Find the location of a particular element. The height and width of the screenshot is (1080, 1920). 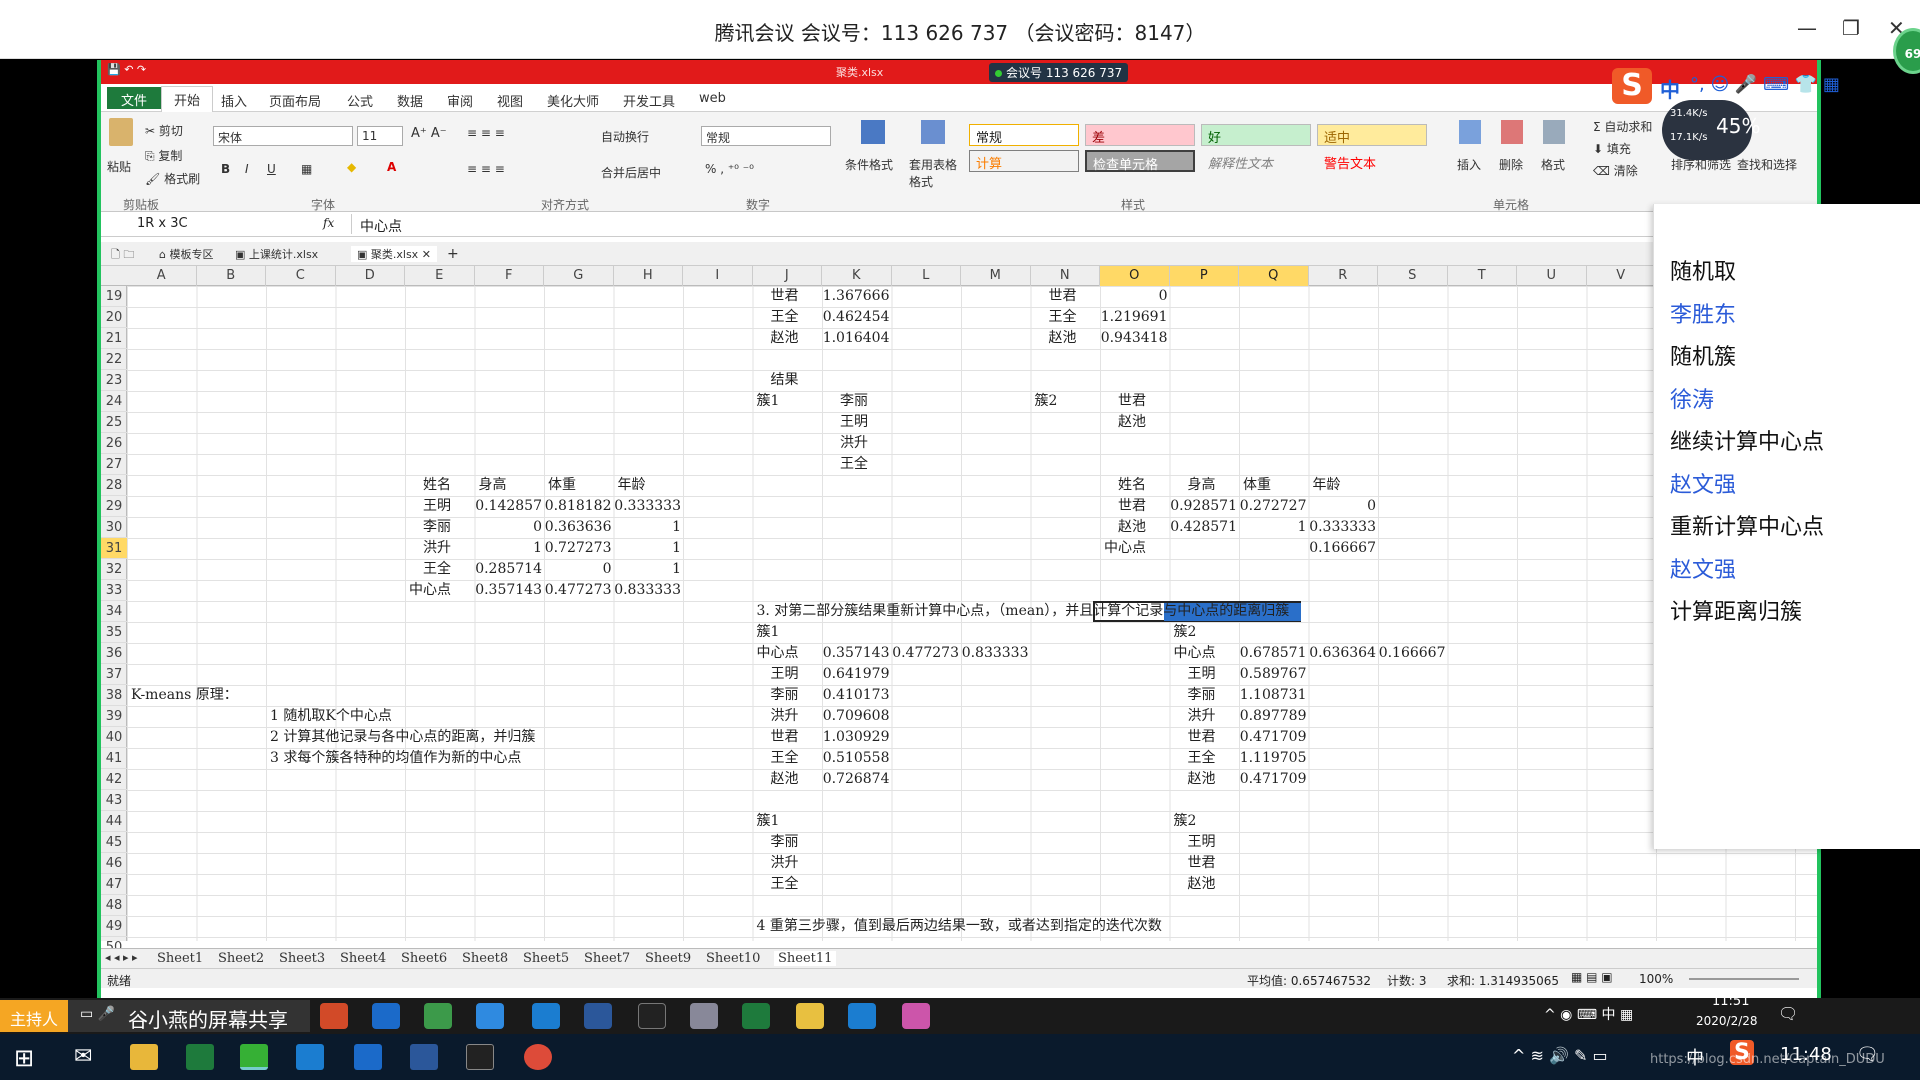

sheet-tab-sheet6: Sheet6 is located at coordinates (424, 958).